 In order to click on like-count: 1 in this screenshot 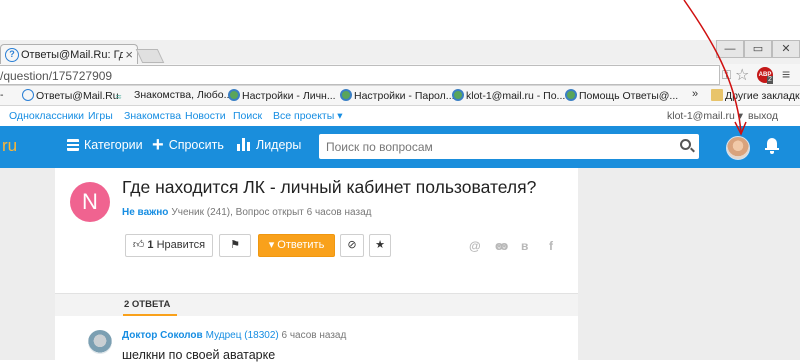, I will do `click(150, 245)`.